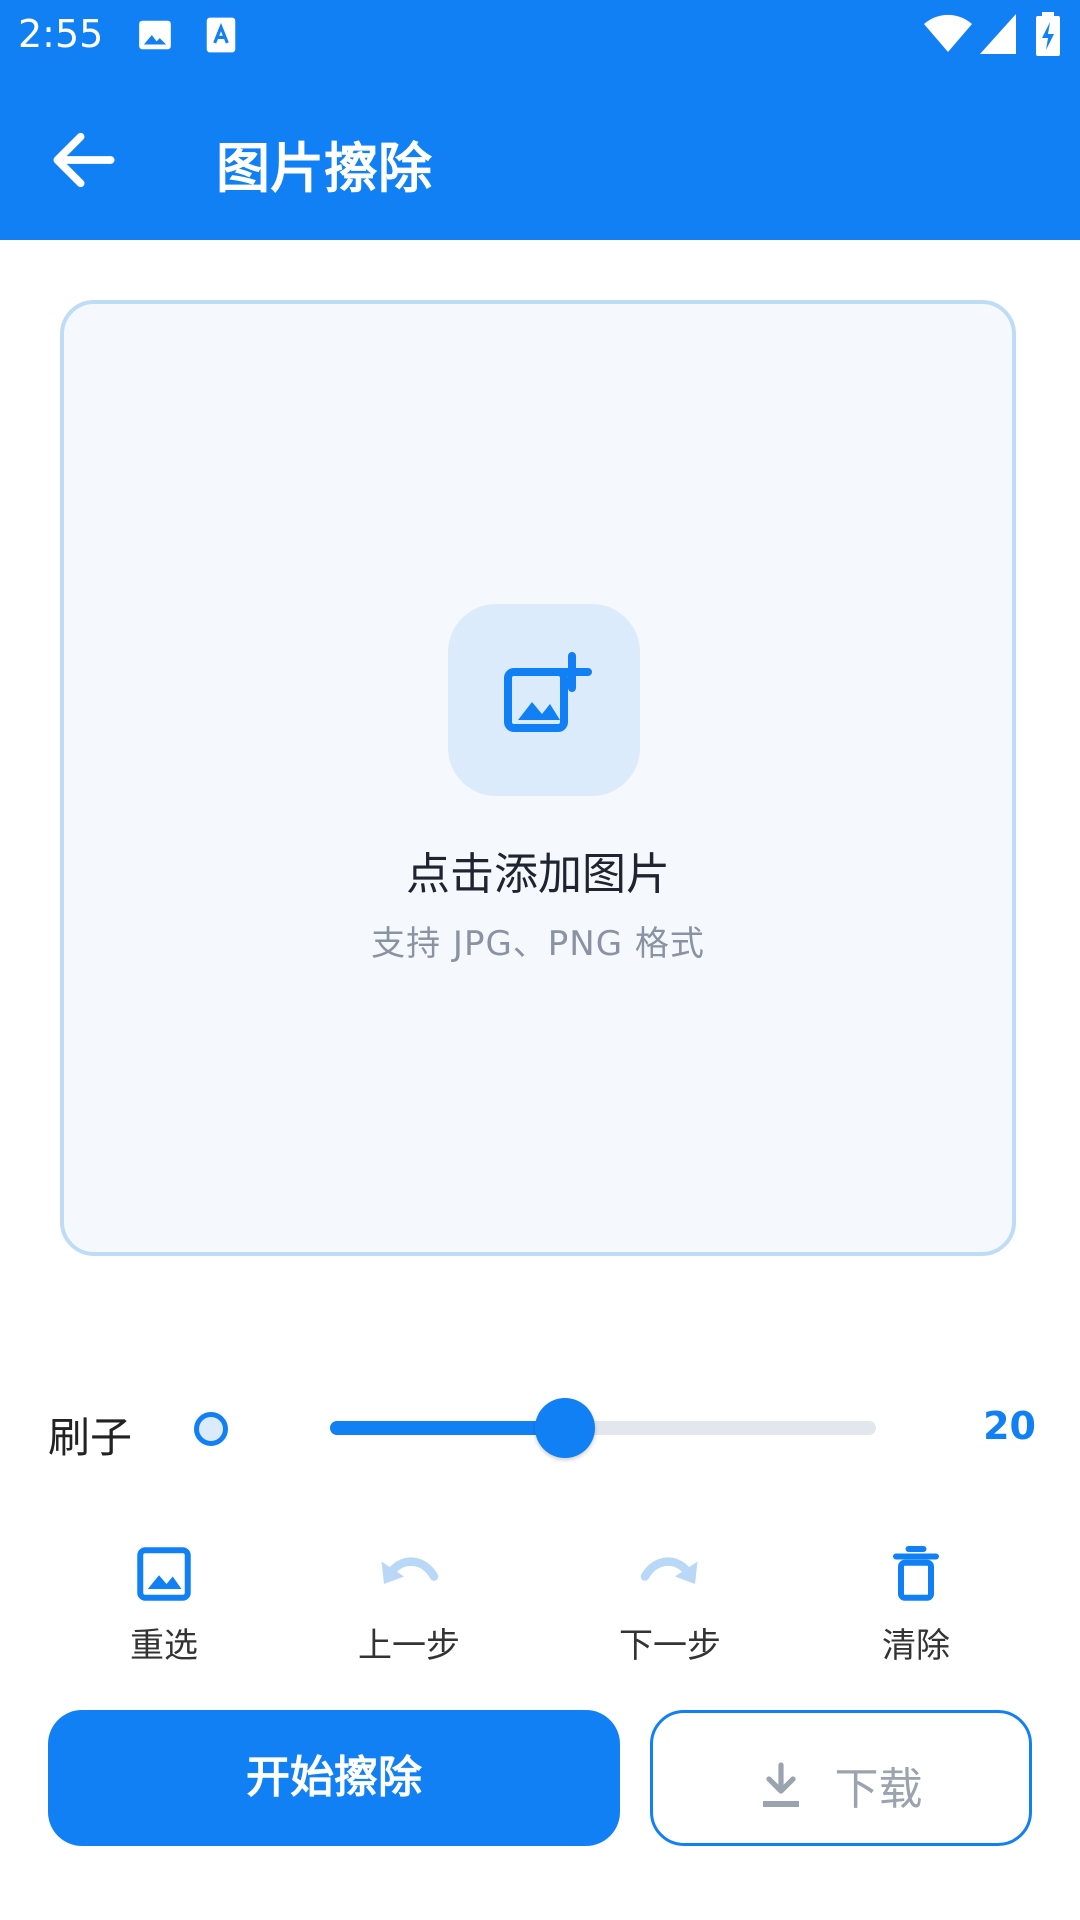 This screenshot has height=1920, width=1080. Describe the element at coordinates (409, 1609) in the screenshot. I see `undo-button: 上一步` at that location.